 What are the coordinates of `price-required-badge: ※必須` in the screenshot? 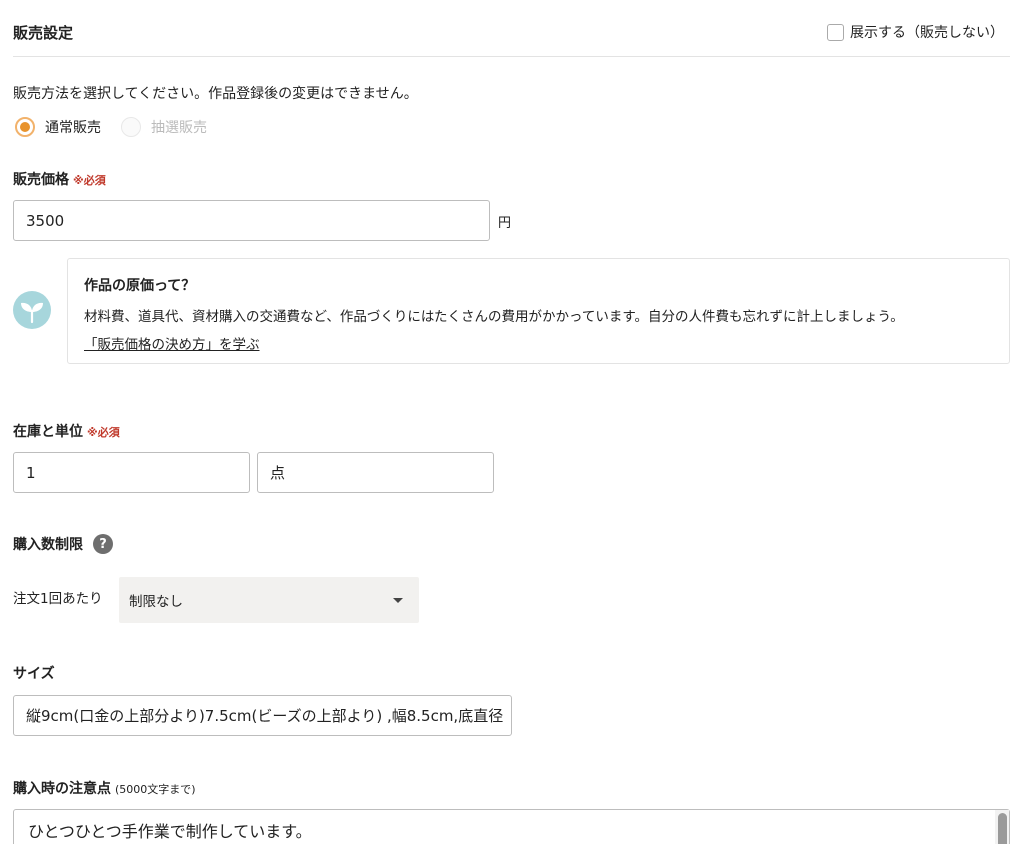 It's located at (89, 180).